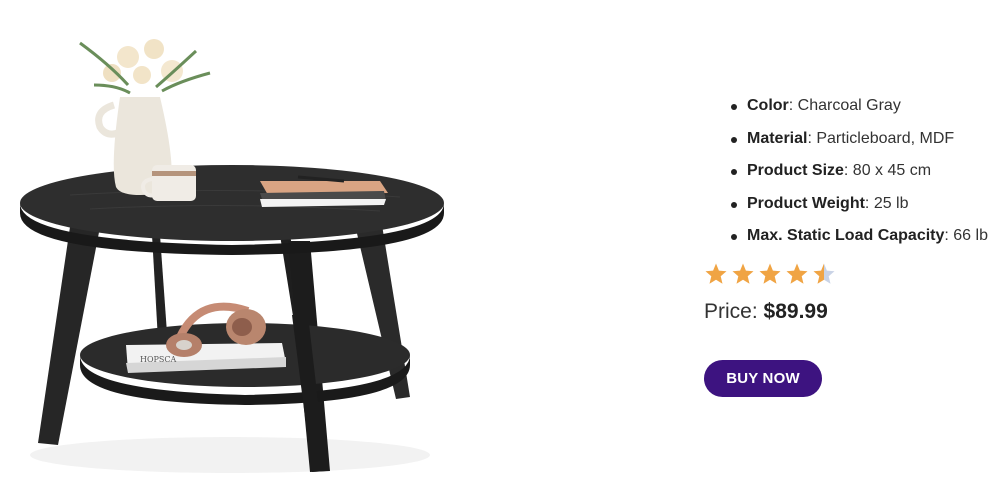  What do you see at coordinates (892, 171) in the screenshot?
I see `spec-value: 80 x 45 cm` at bounding box center [892, 171].